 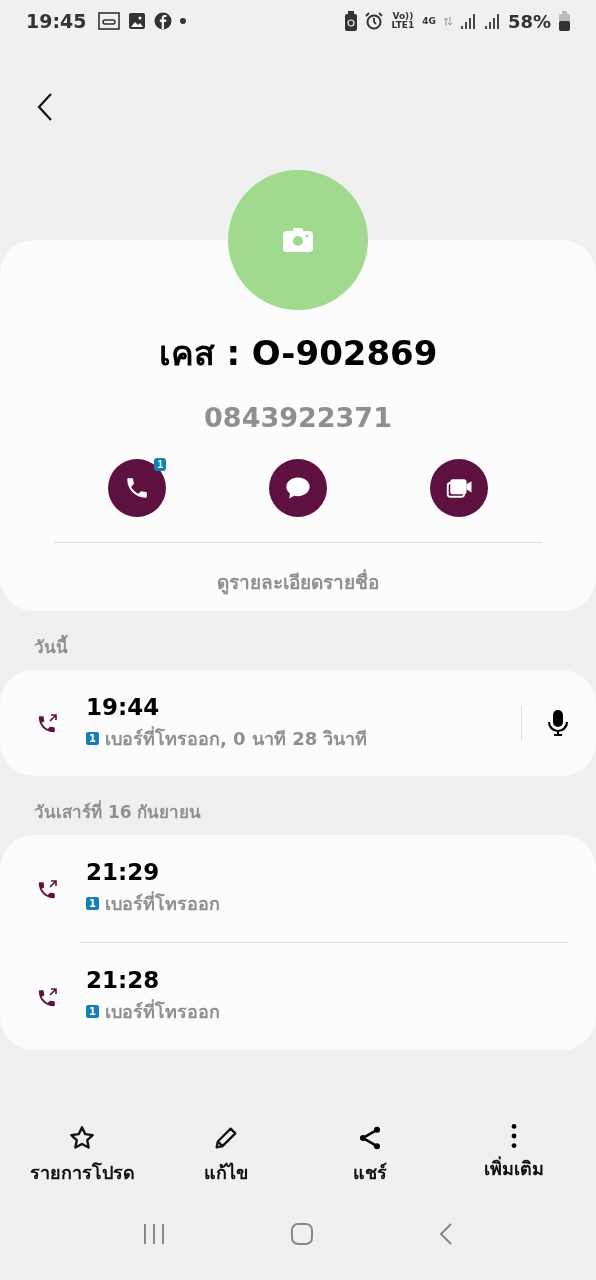 I want to click on battery-percent: 58%, so click(x=529, y=21).